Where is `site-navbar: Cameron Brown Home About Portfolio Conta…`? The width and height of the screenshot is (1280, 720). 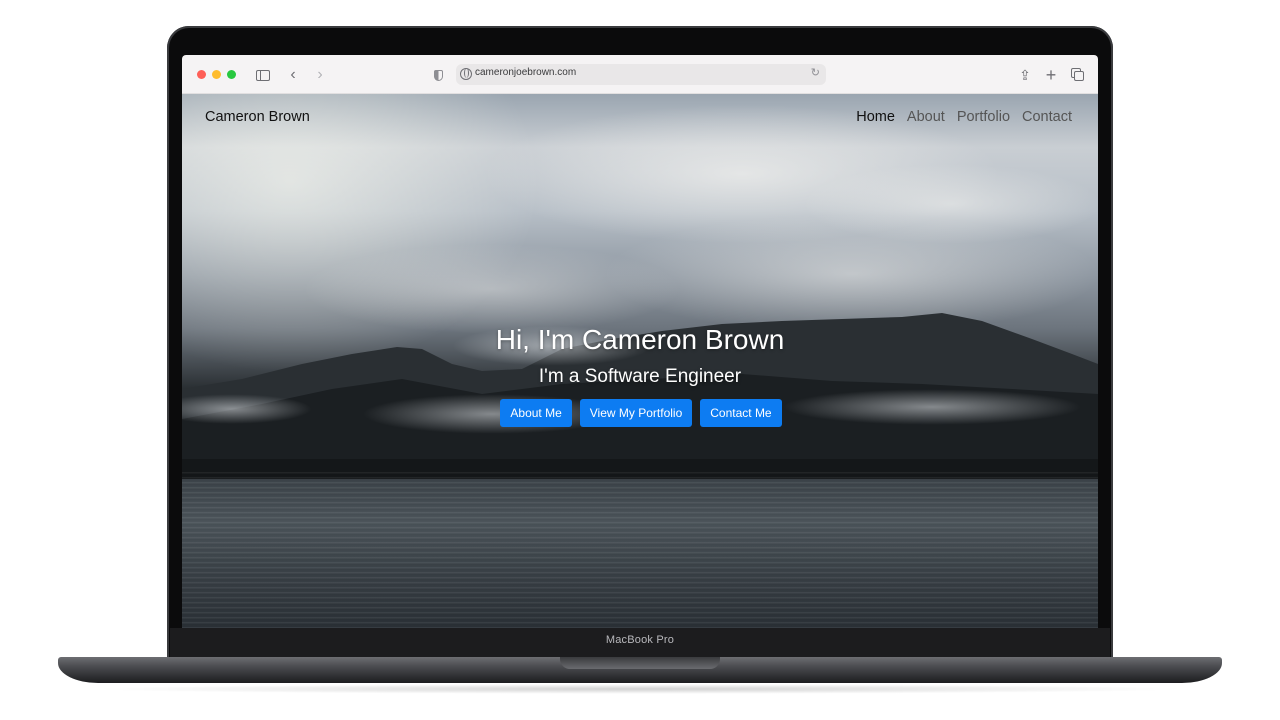 site-navbar: Cameron Brown Home About Portfolio Conta… is located at coordinates (640, 118).